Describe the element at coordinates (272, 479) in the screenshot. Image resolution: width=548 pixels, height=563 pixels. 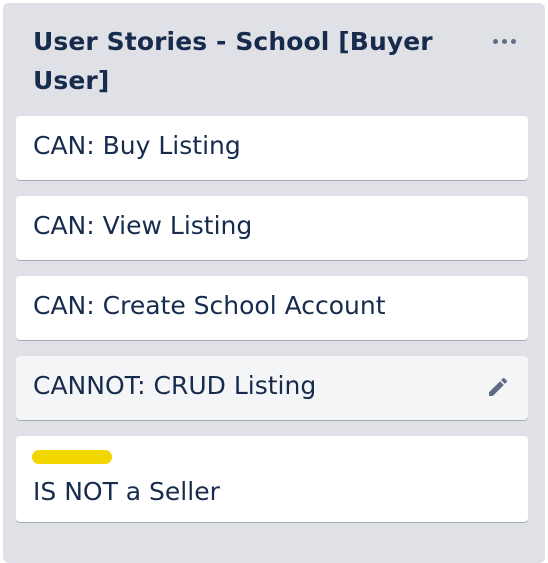
I see `card-is-not-a-seller: IS NOT a Seller` at that location.